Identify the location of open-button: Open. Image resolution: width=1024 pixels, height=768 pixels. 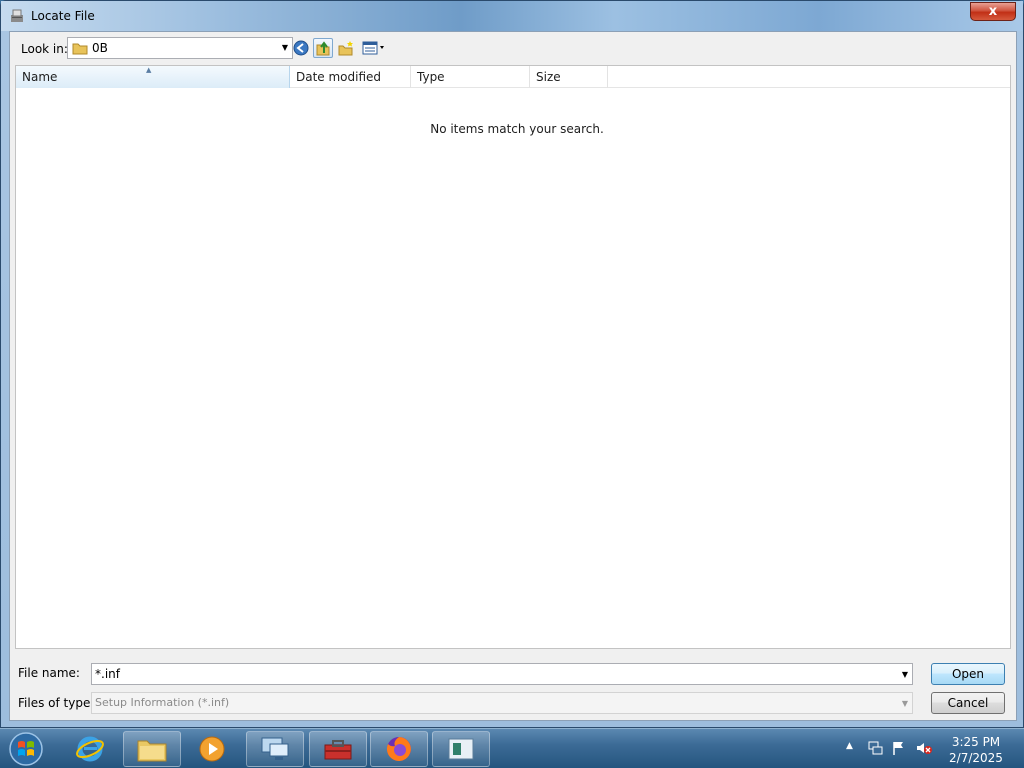
(968, 674).